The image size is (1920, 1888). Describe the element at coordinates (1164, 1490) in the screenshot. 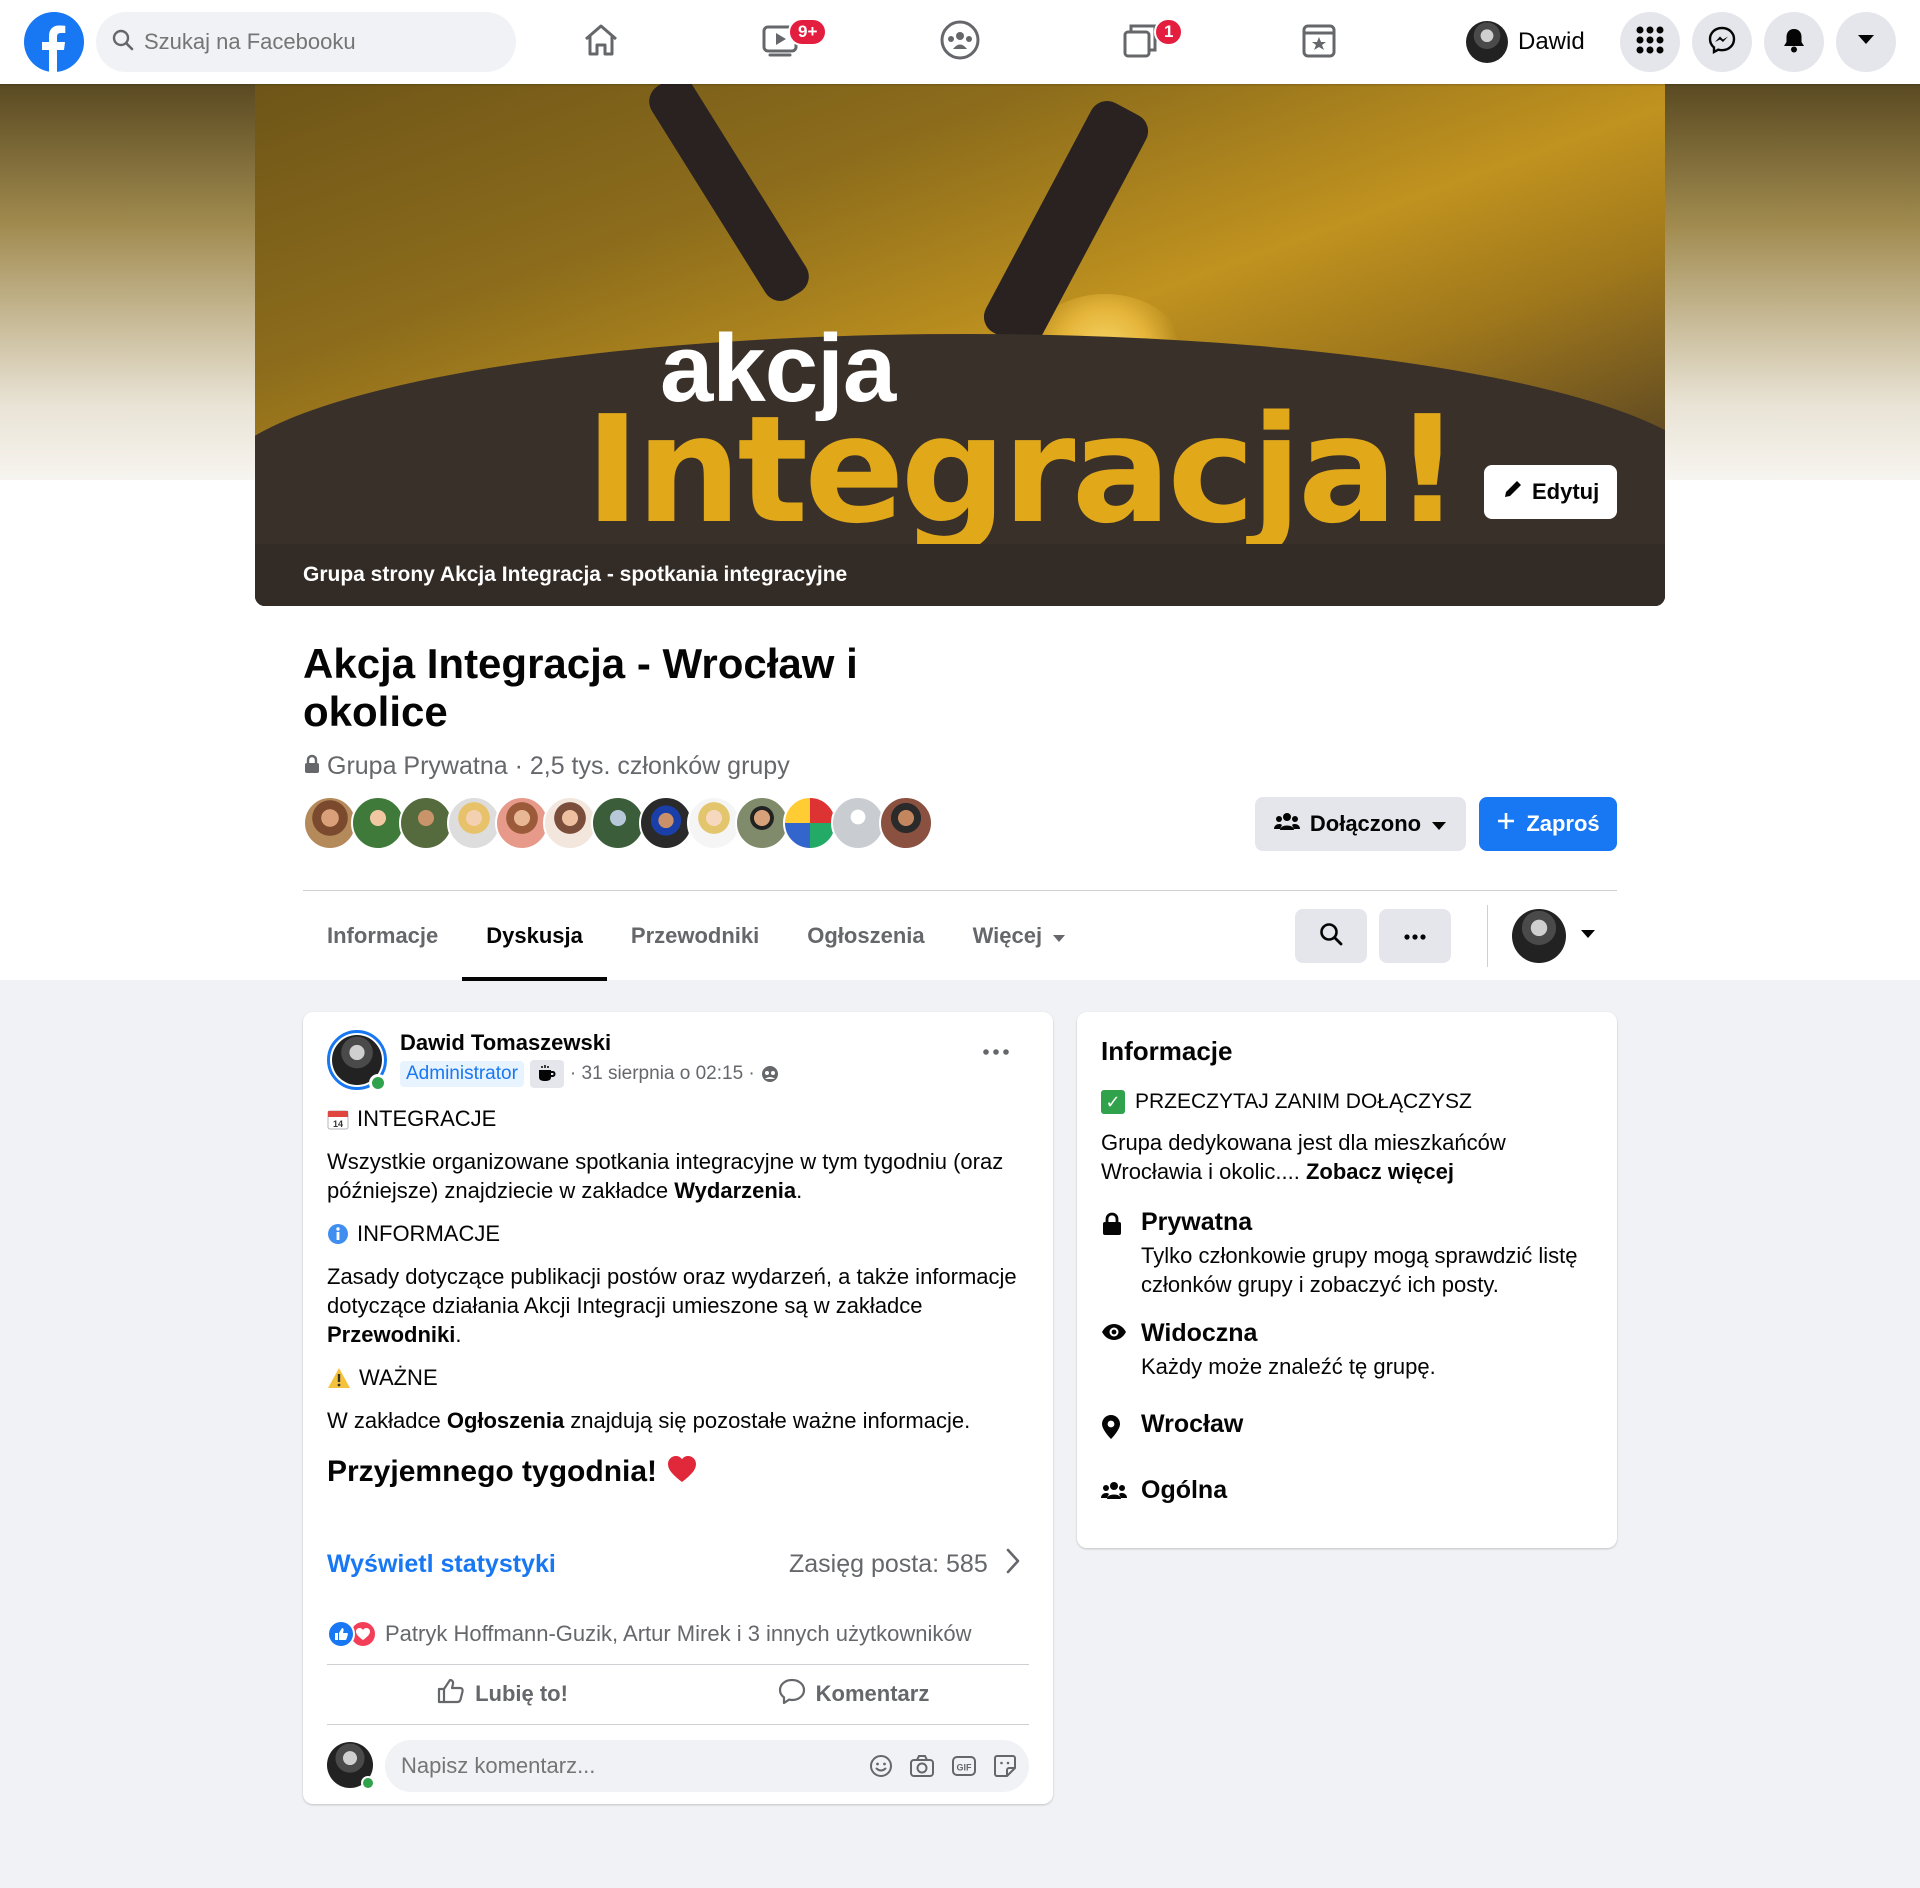

I see `info-category: Ogólna` at that location.